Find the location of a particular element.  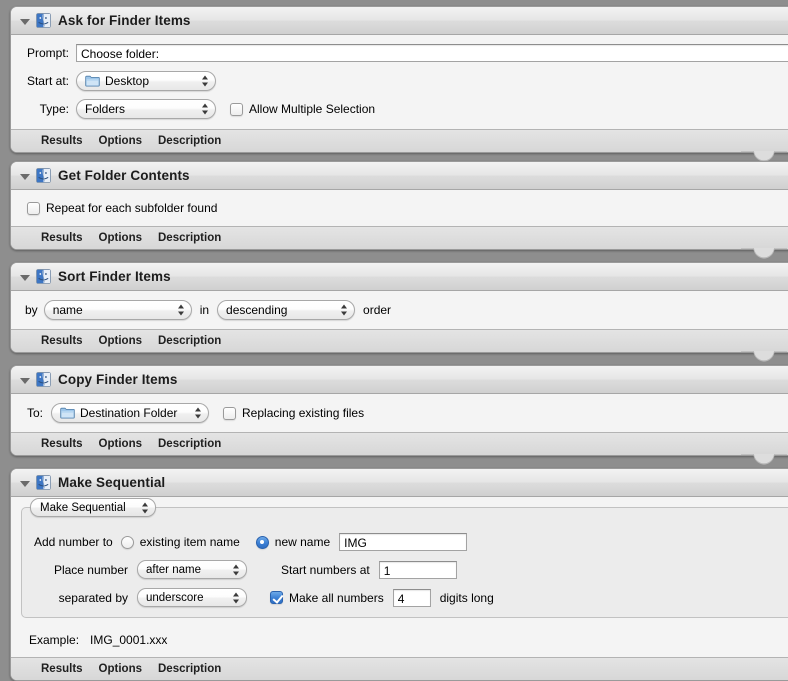

start-at-value: Desktop is located at coordinates (127, 81).